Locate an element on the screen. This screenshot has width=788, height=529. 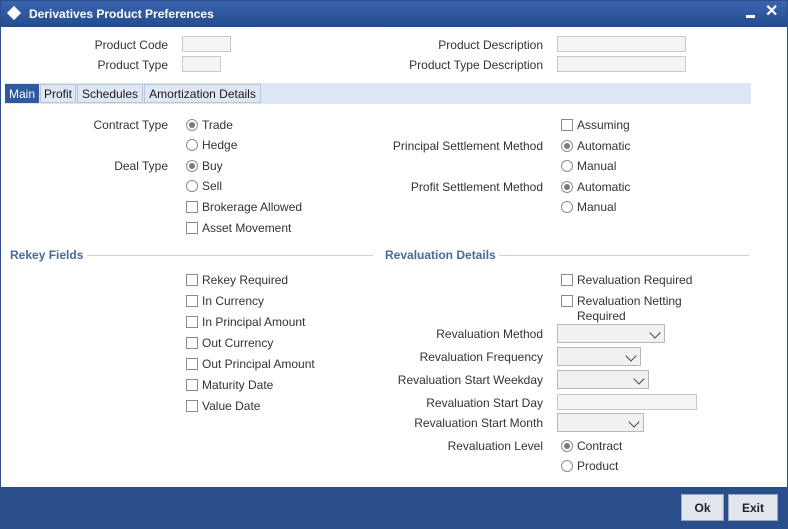
in-currency-checkbox is located at coordinates (192, 301).